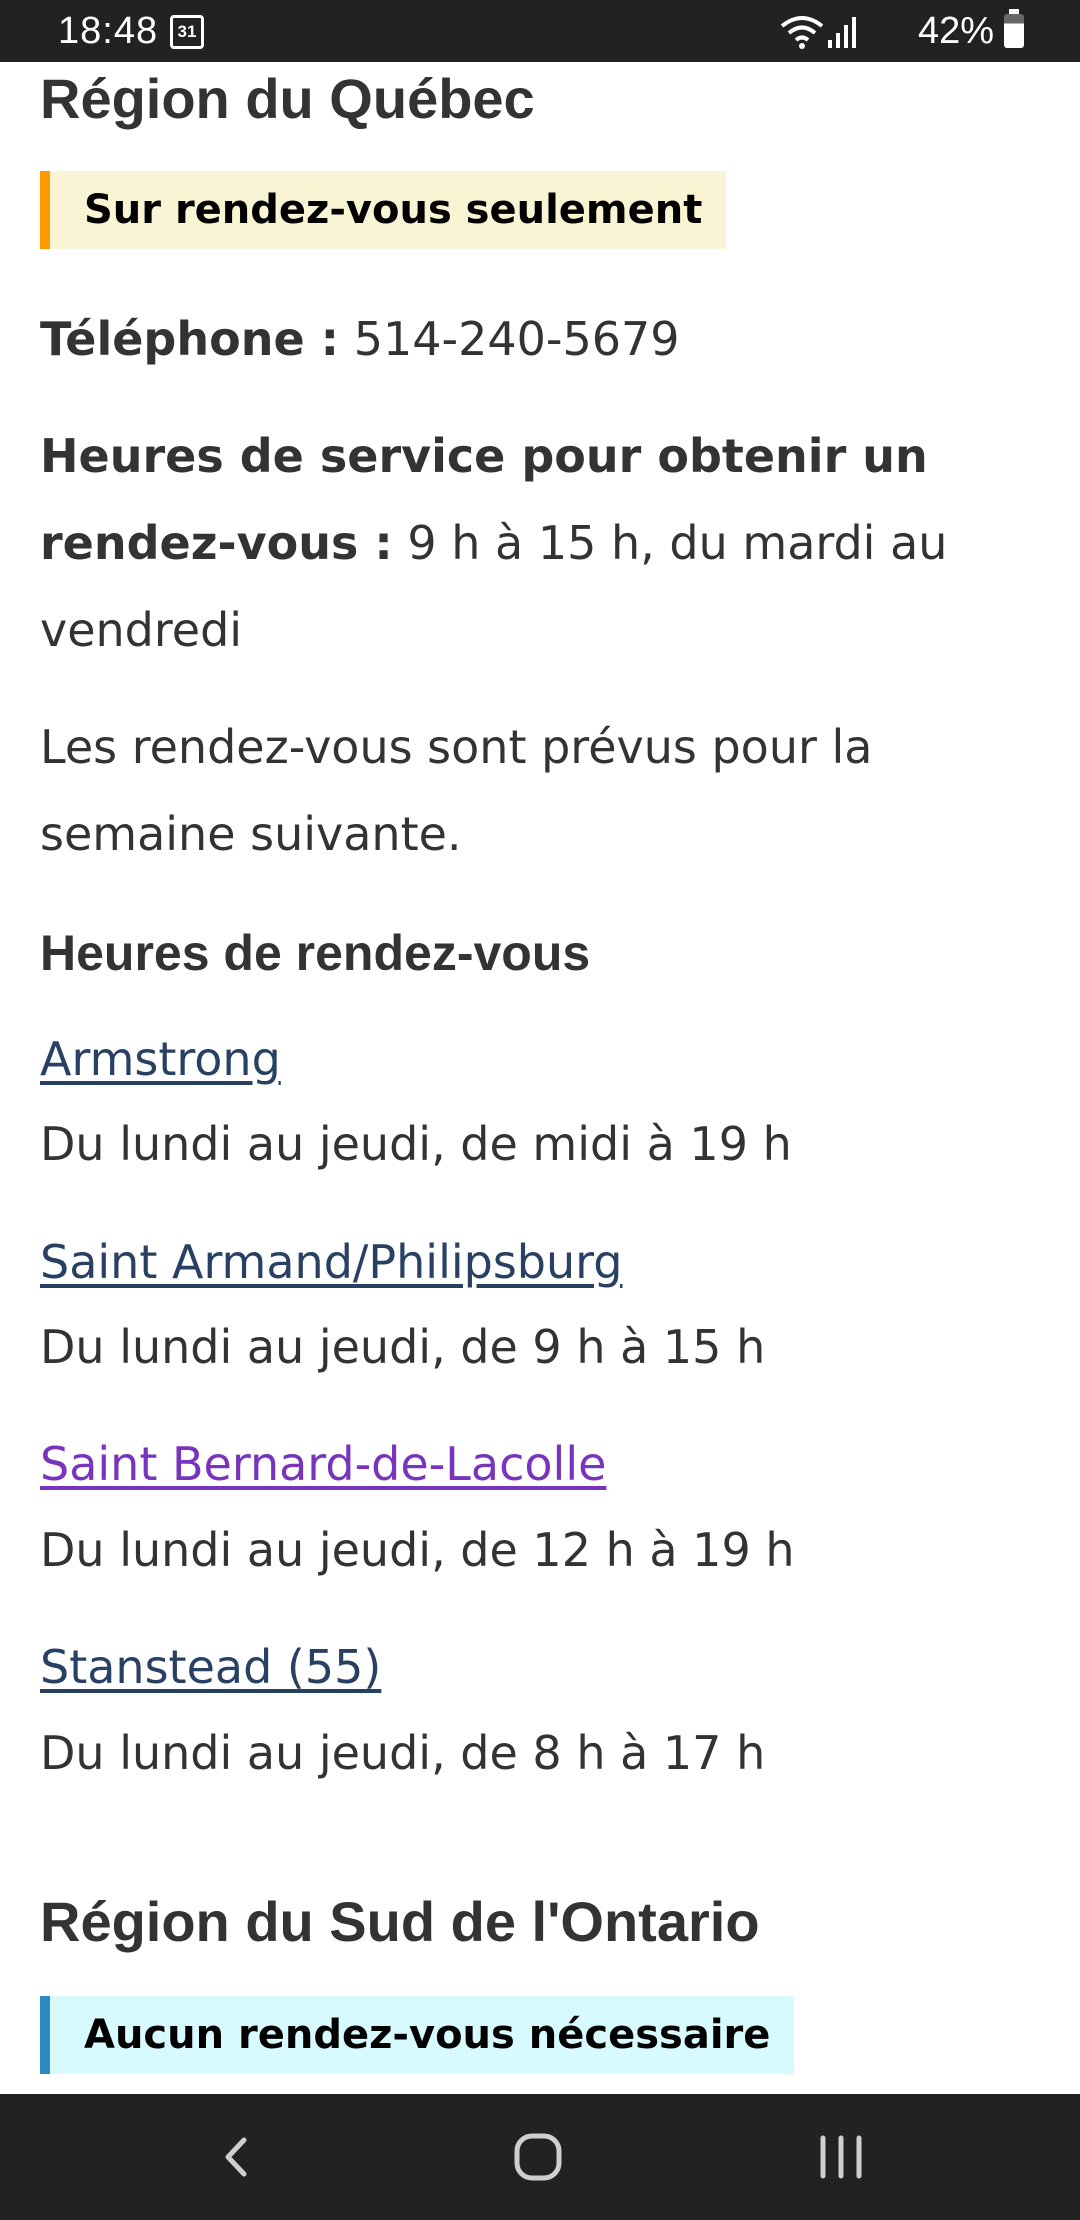  What do you see at coordinates (841, 2157) in the screenshot?
I see `recent-apps-icon` at bounding box center [841, 2157].